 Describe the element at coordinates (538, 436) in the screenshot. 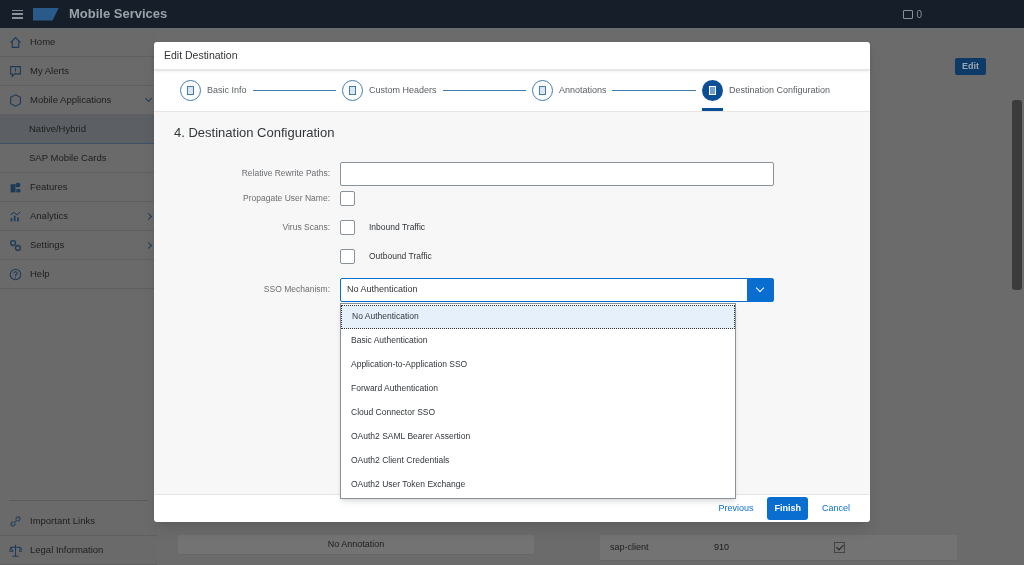

I see `dropdown-option: OAuth2 SAML Bearer Assertion` at that location.